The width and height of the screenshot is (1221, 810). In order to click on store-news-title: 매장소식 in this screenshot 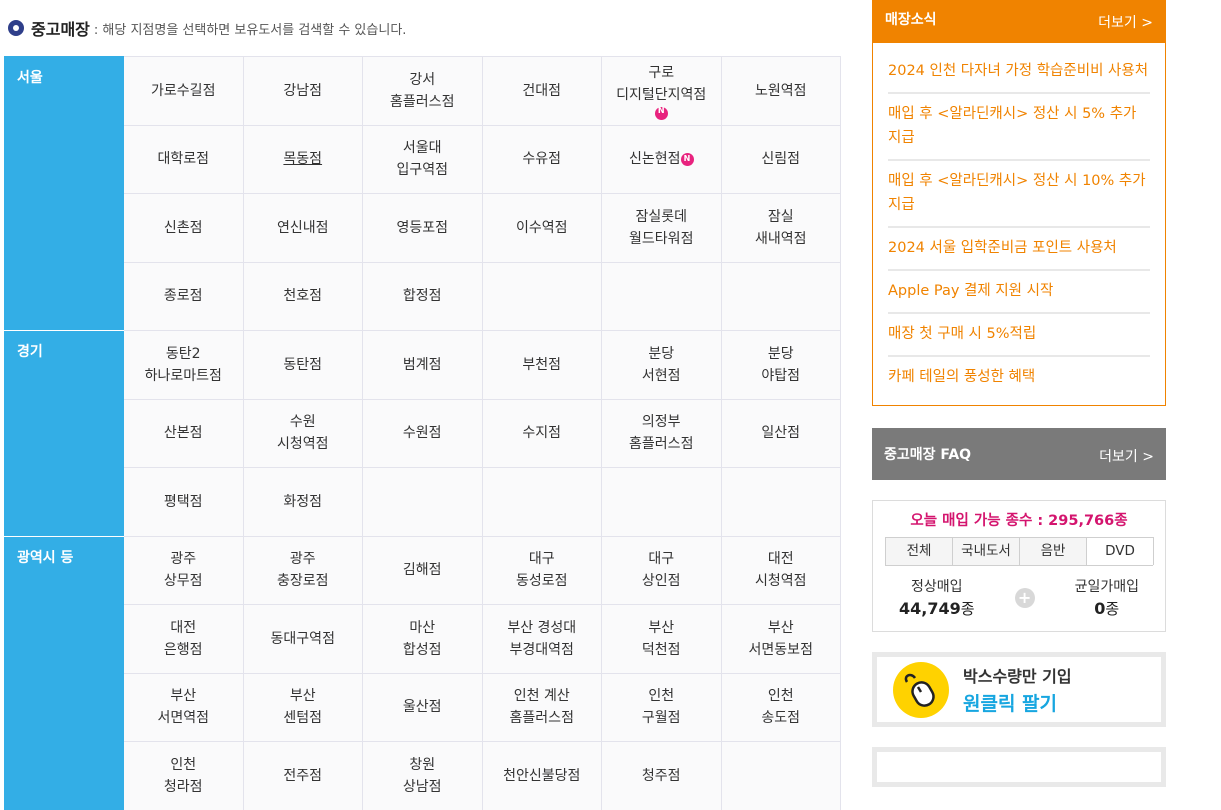, I will do `click(911, 20)`.